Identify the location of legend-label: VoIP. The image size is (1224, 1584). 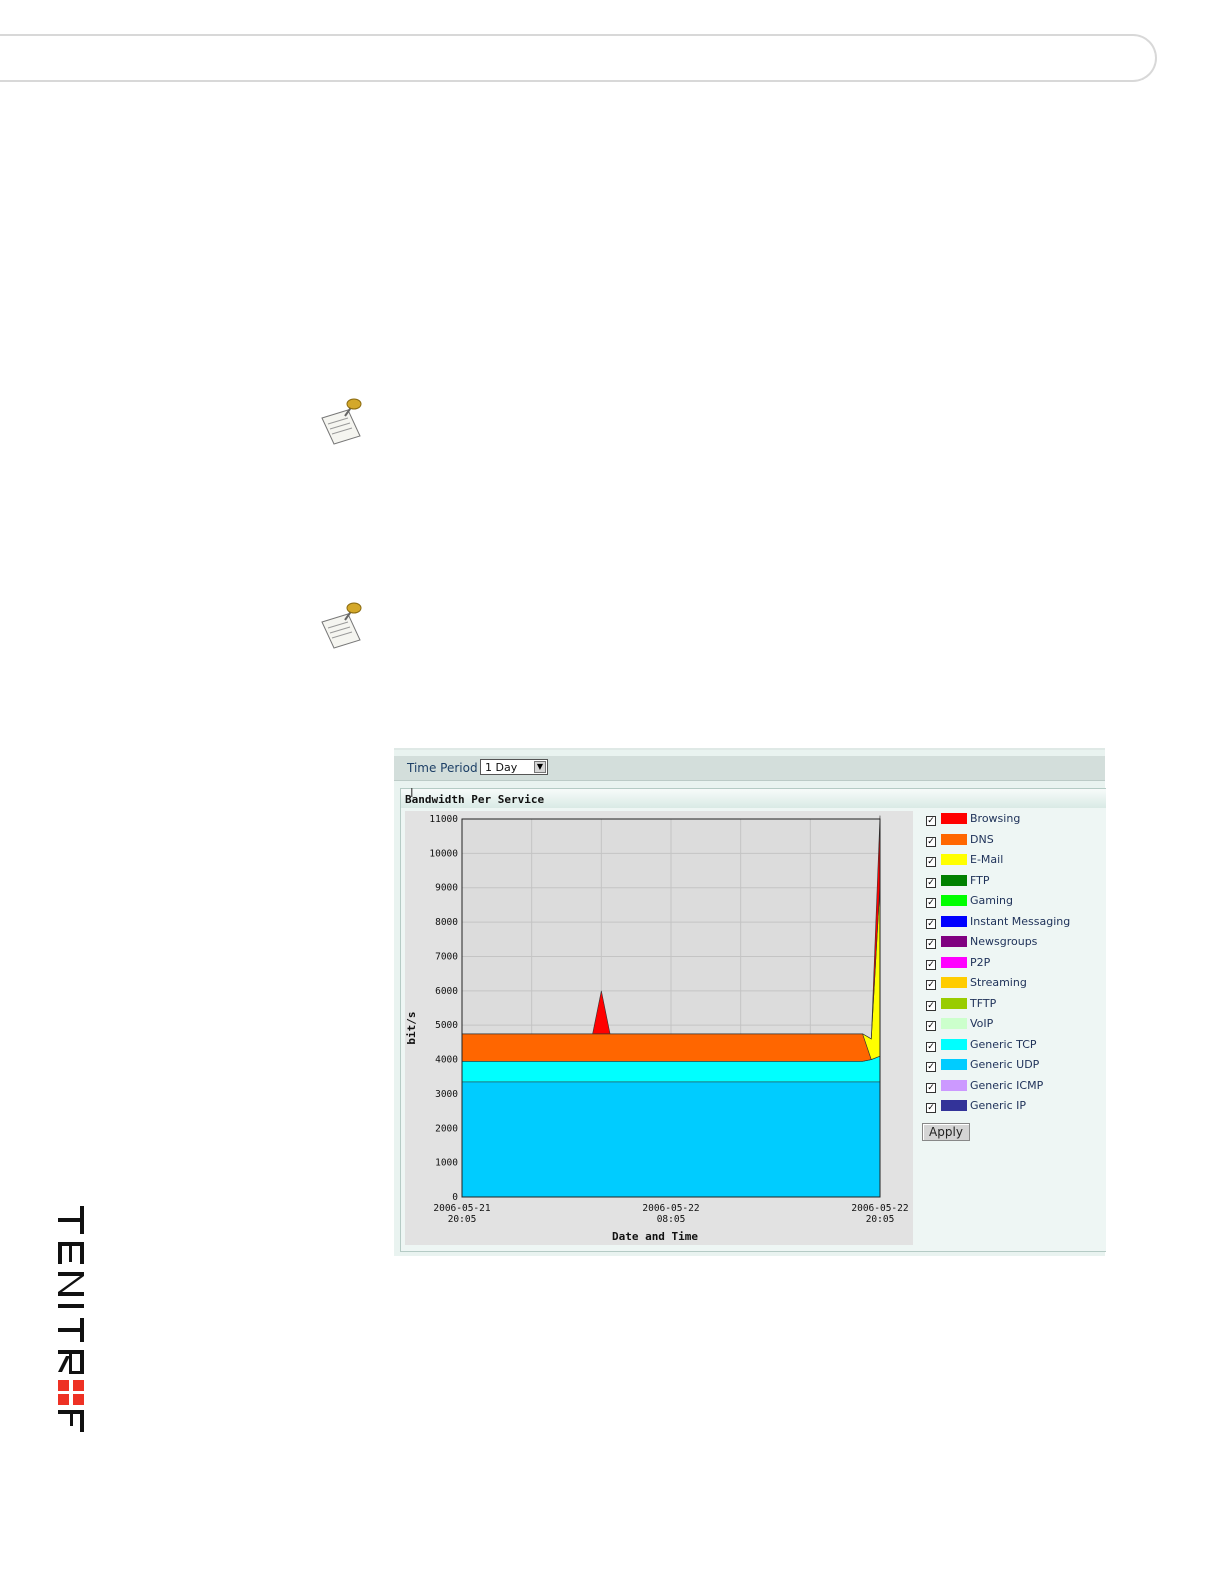
(982, 1023).